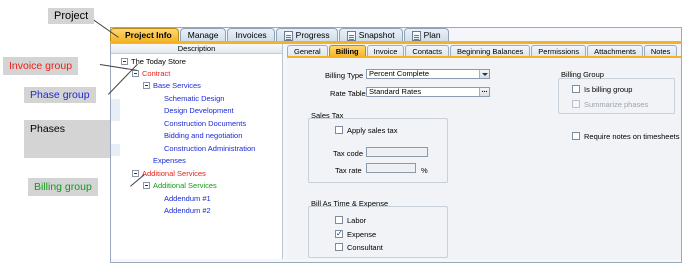  I want to click on tree-row-label: The Today Store, so click(158, 61).